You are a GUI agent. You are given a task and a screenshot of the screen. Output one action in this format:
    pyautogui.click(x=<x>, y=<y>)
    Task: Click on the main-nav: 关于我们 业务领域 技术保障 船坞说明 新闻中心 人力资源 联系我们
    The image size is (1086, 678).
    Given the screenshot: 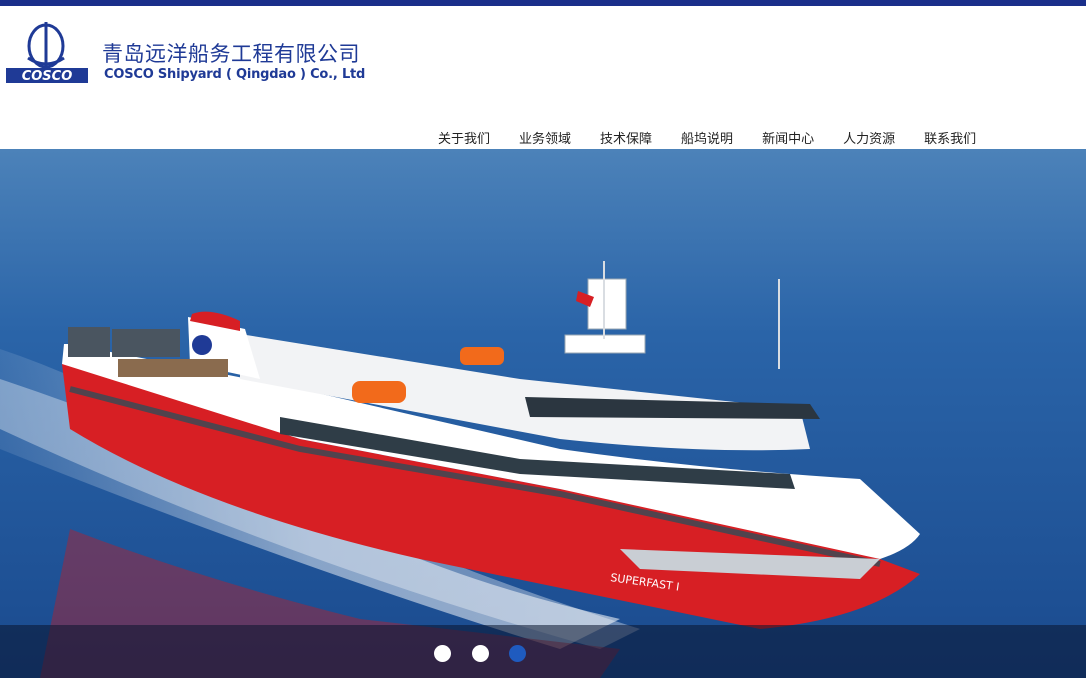 What is the action you would take?
    pyautogui.click(x=707, y=140)
    